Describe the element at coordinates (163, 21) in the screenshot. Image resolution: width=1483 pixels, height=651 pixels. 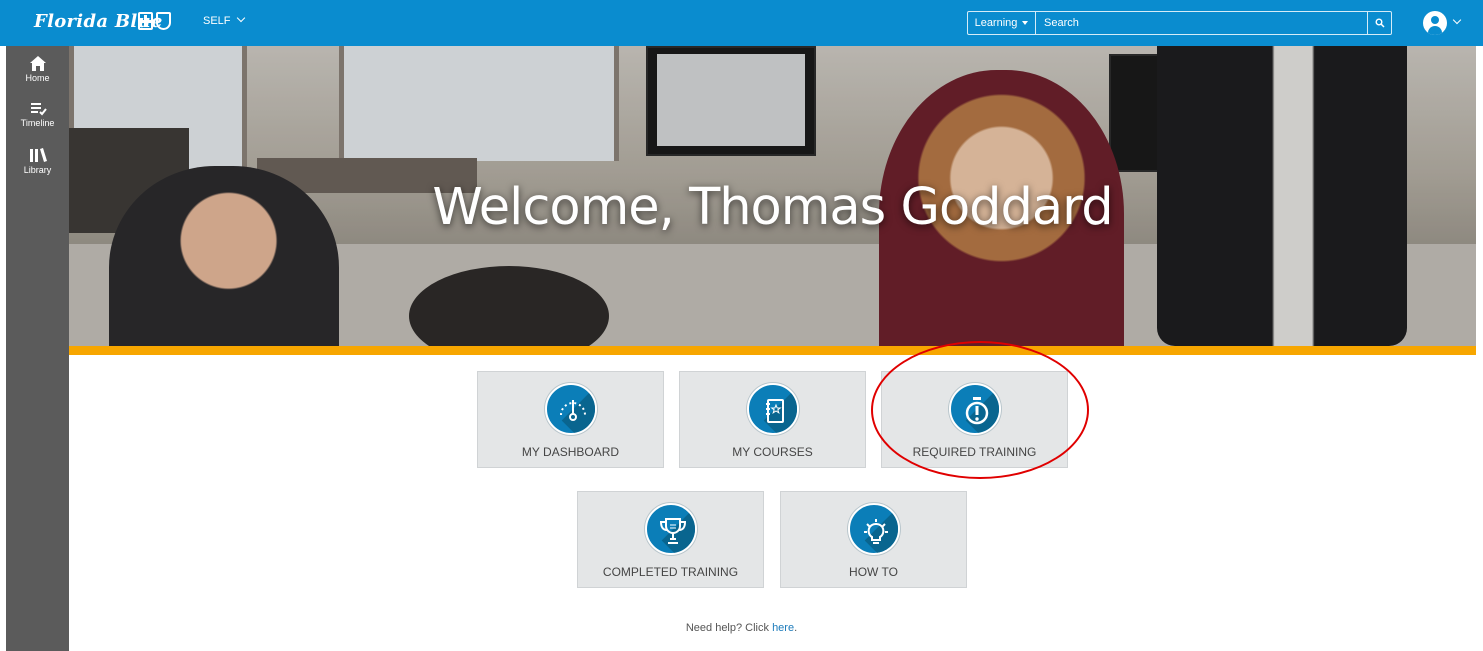
I see `shield-icon` at that location.